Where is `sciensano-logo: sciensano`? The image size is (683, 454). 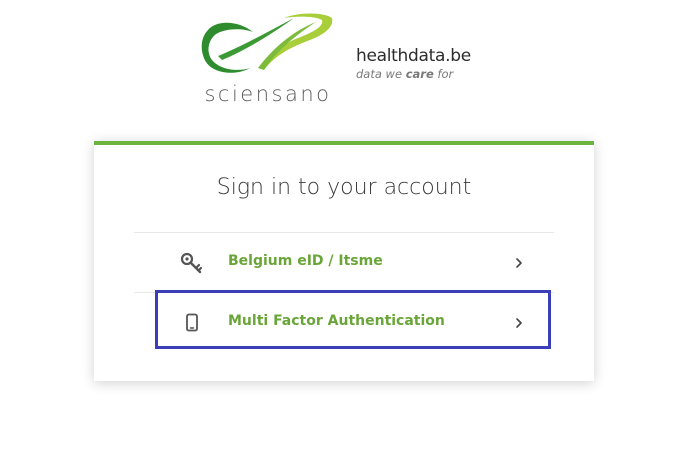 sciensano-logo: sciensano is located at coordinates (268, 59).